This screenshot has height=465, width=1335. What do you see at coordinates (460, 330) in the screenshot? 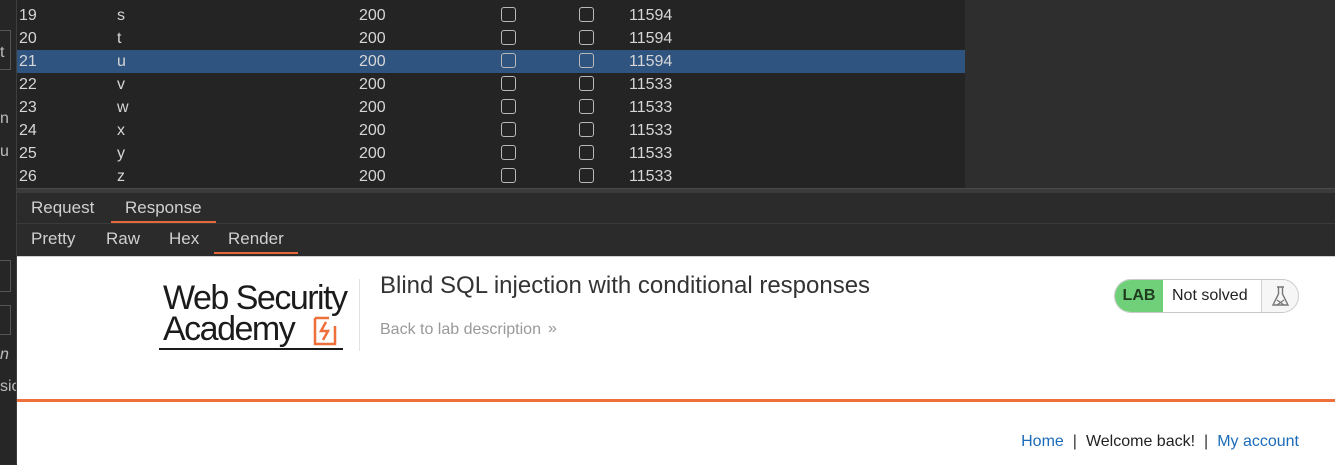
I see `back-to-lab-description-link: Back to lab description` at bounding box center [460, 330].